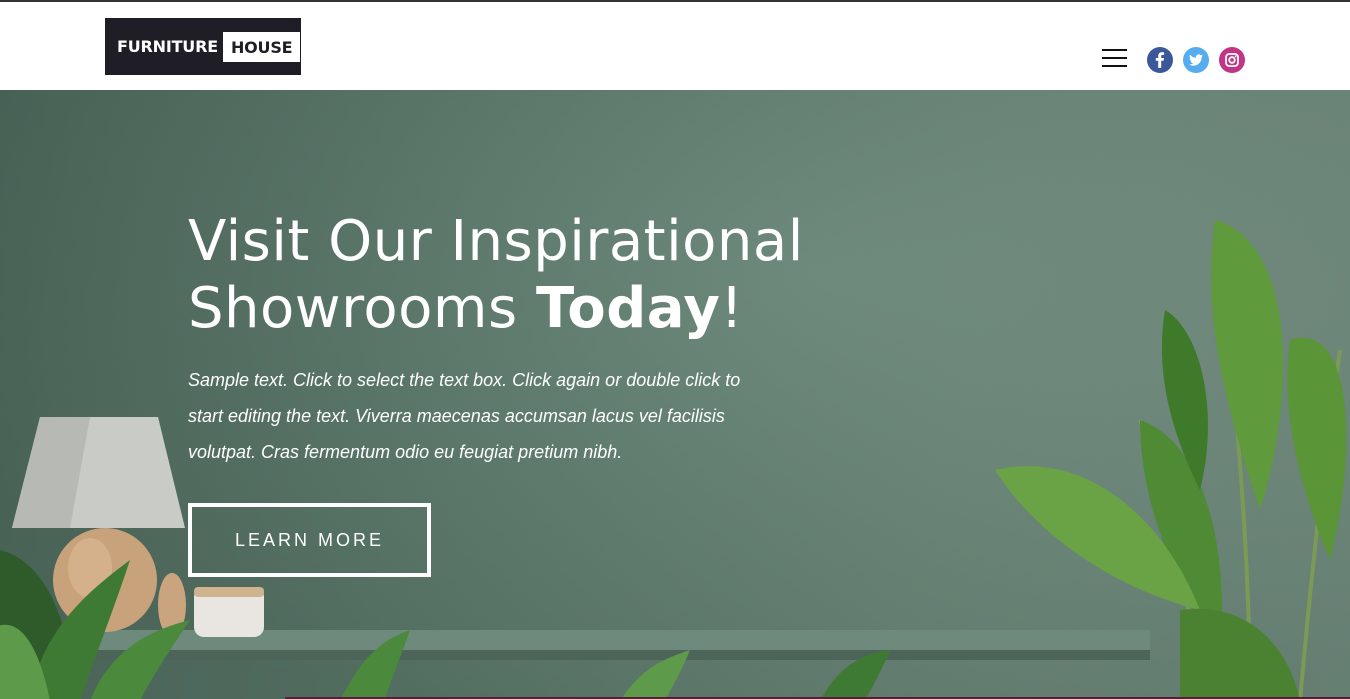 This screenshot has width=1350, height=699. What do you see at coordinates (167, 46) in the screenshot?
I see `logo-text-furniture: FURNITURE` at bounding box center [167, 46].